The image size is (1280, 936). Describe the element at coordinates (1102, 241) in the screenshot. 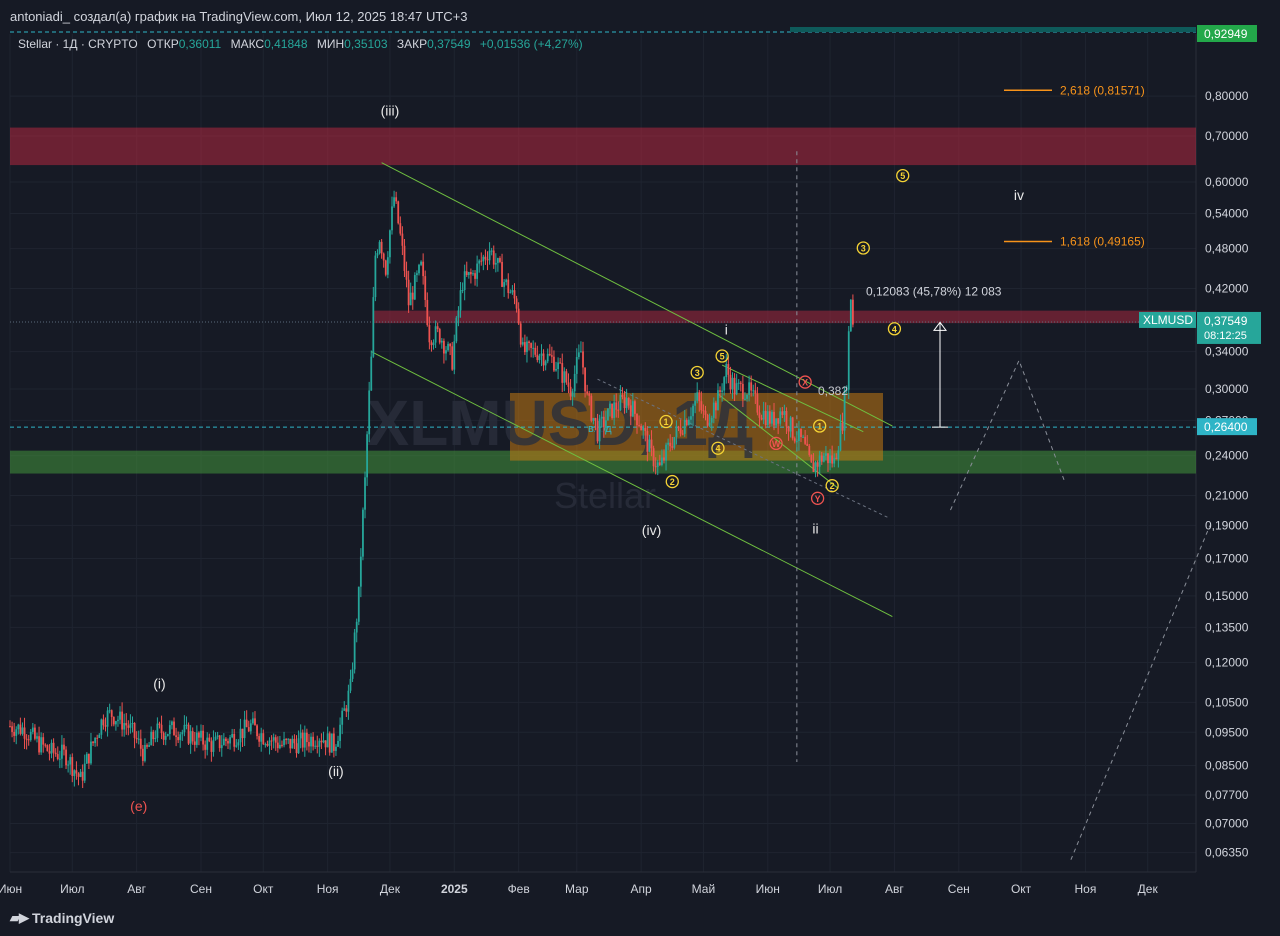

I see `fib-level-label: 1,618 (0,49165)` at that location.